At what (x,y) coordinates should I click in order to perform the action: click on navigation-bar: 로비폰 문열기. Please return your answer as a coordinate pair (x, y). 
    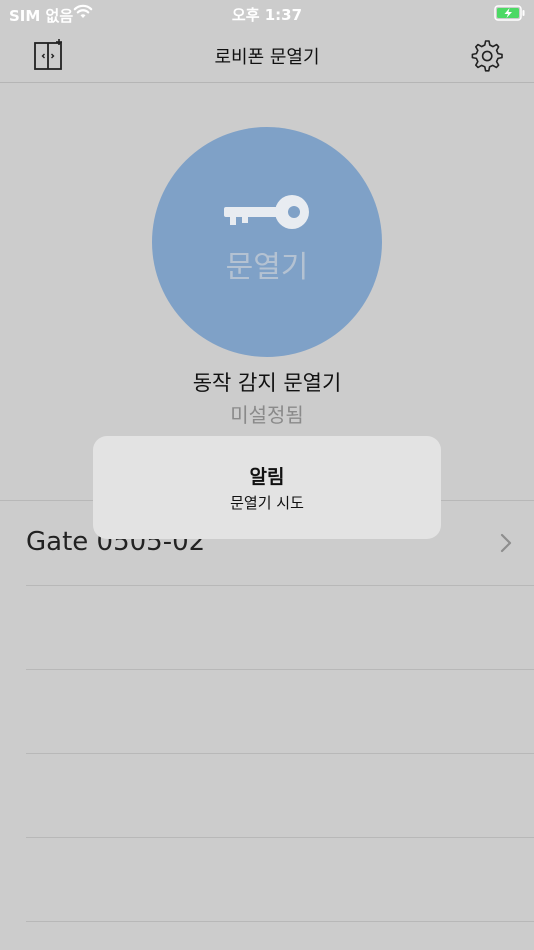
    Looking at the image, I should click on (267, 55).